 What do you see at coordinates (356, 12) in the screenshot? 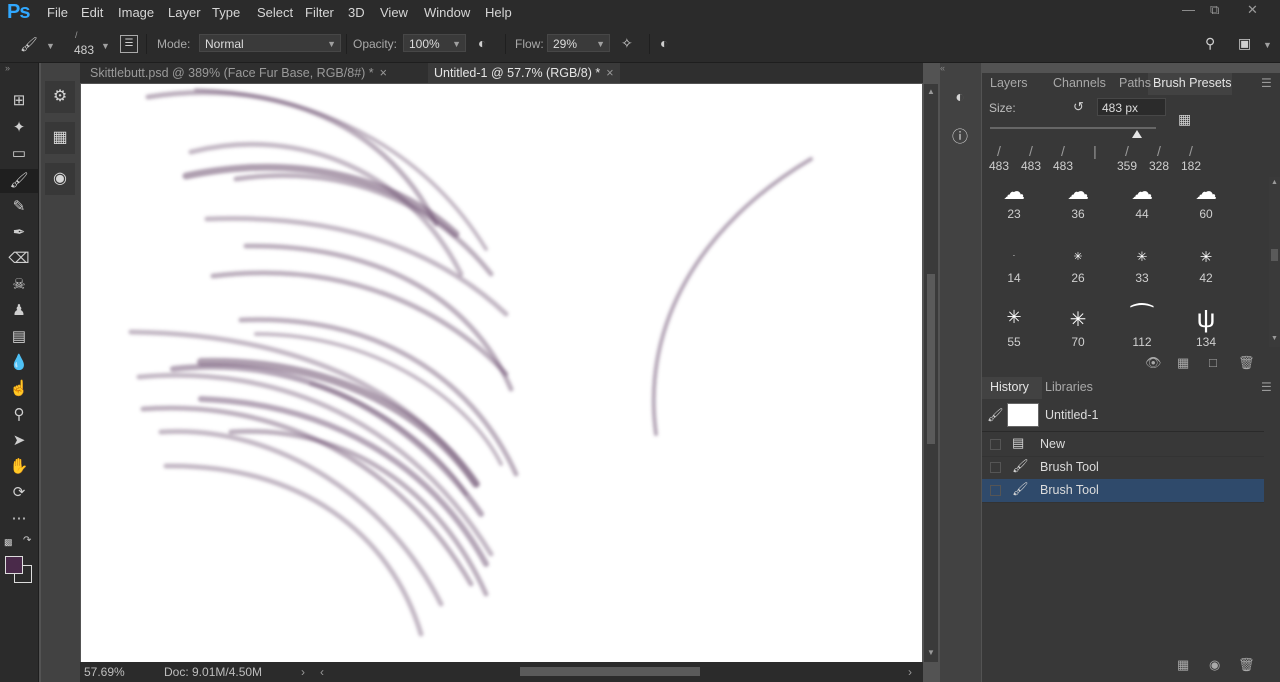
I see `menu-3d: 3D` at bounding box center [356, 12].